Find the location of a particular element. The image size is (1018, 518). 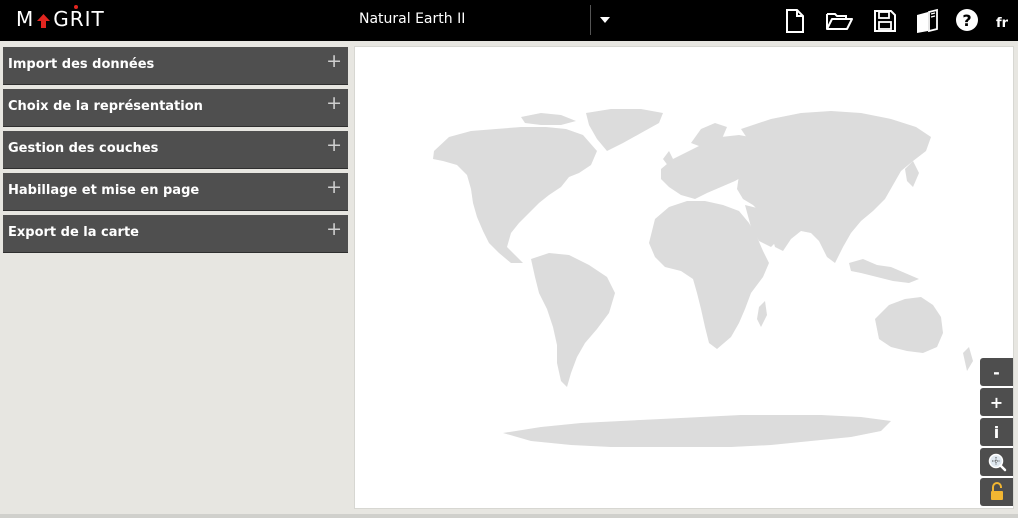

lock-button is located at coordinates (996, 492).